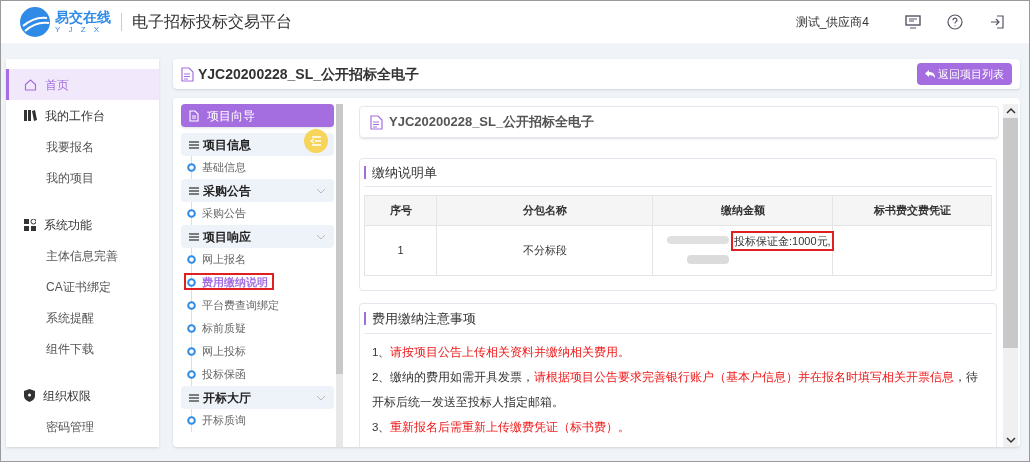 This screenshot has width=1030, height=462. Describe the element at coordinates (79, 30) in the screenshot. I see `logo-letters: Y J Z X` at that location.